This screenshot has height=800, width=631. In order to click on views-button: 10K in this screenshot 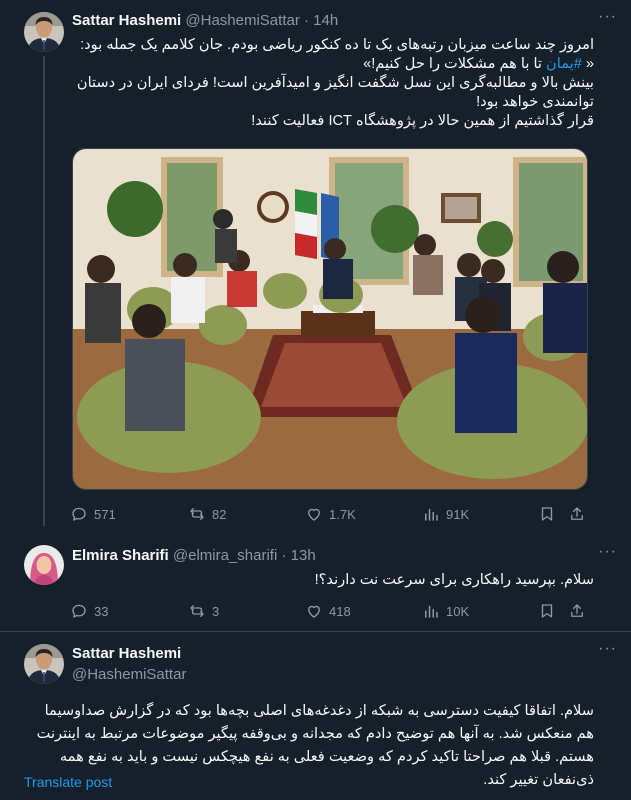, I will do `click(445, 611)`.